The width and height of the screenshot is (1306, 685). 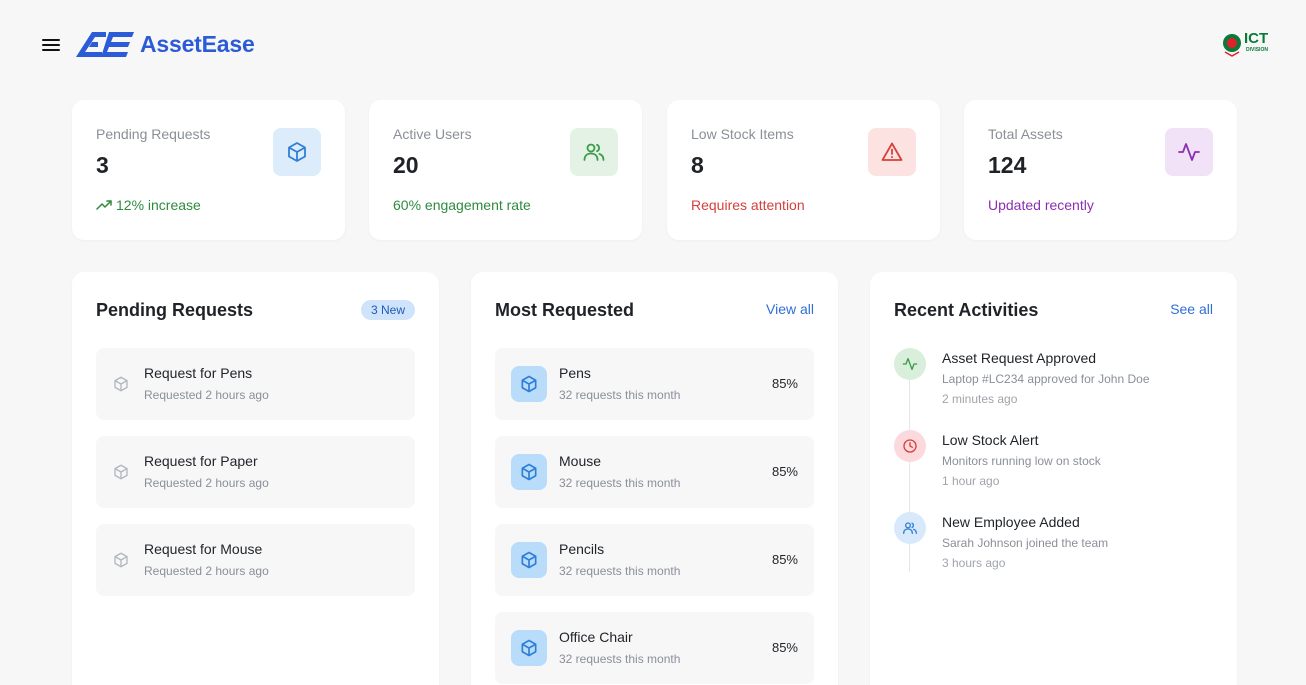 I want to click on stat-label: Total Assets, so click(x=1025, y=134).